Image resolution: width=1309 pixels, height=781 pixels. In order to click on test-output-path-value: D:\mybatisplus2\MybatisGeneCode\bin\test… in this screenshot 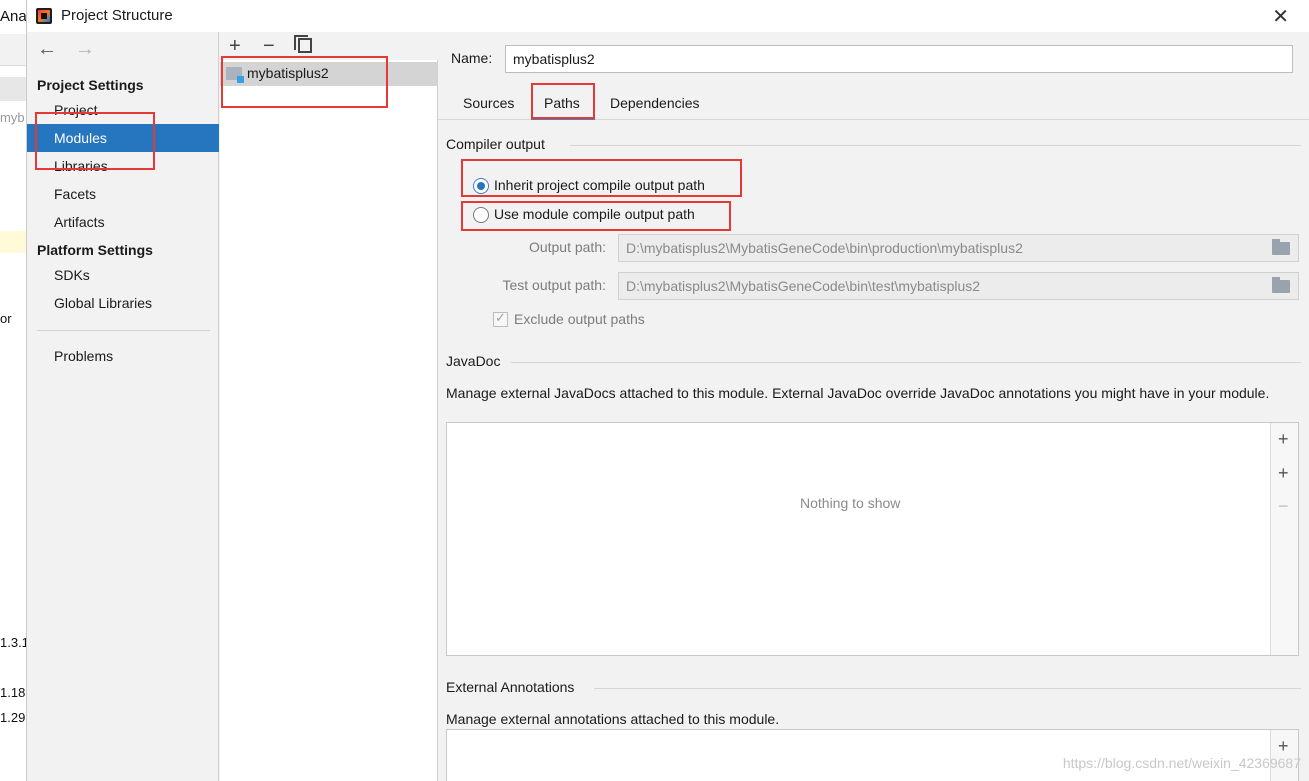, I will do `click(803, 286)`.